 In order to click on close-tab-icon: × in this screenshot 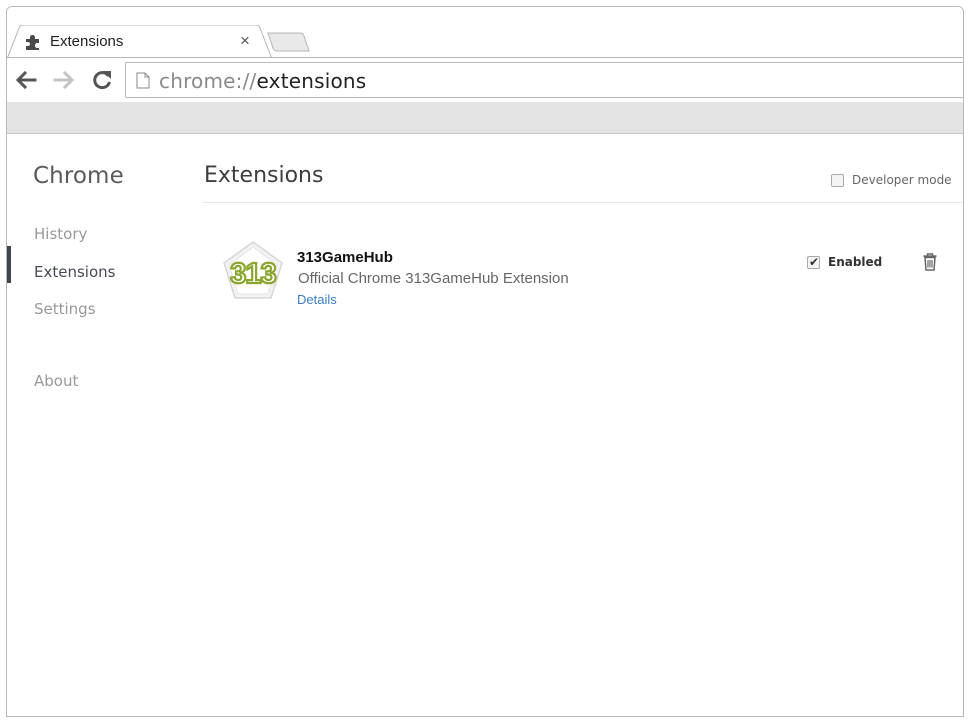, I will do `click(245, 41)`.